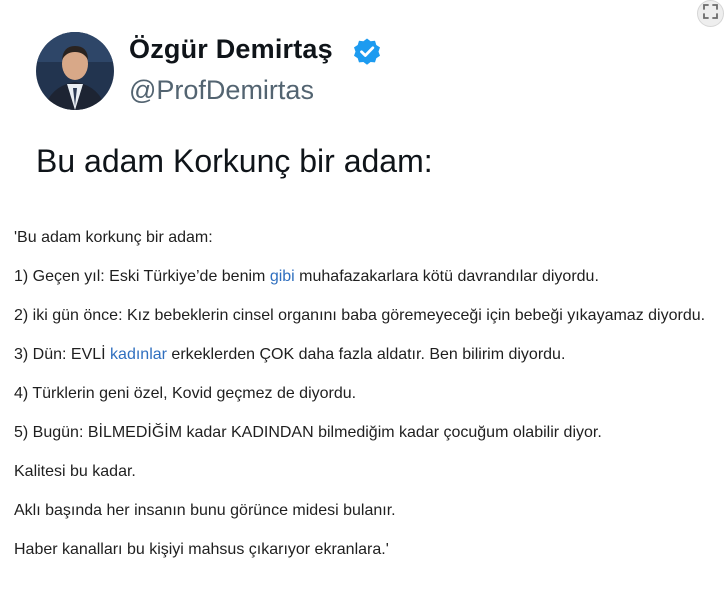 This screenshot has width=726, height=592. I want to click on handle: @ProfDemirtas, so click(221, 90).